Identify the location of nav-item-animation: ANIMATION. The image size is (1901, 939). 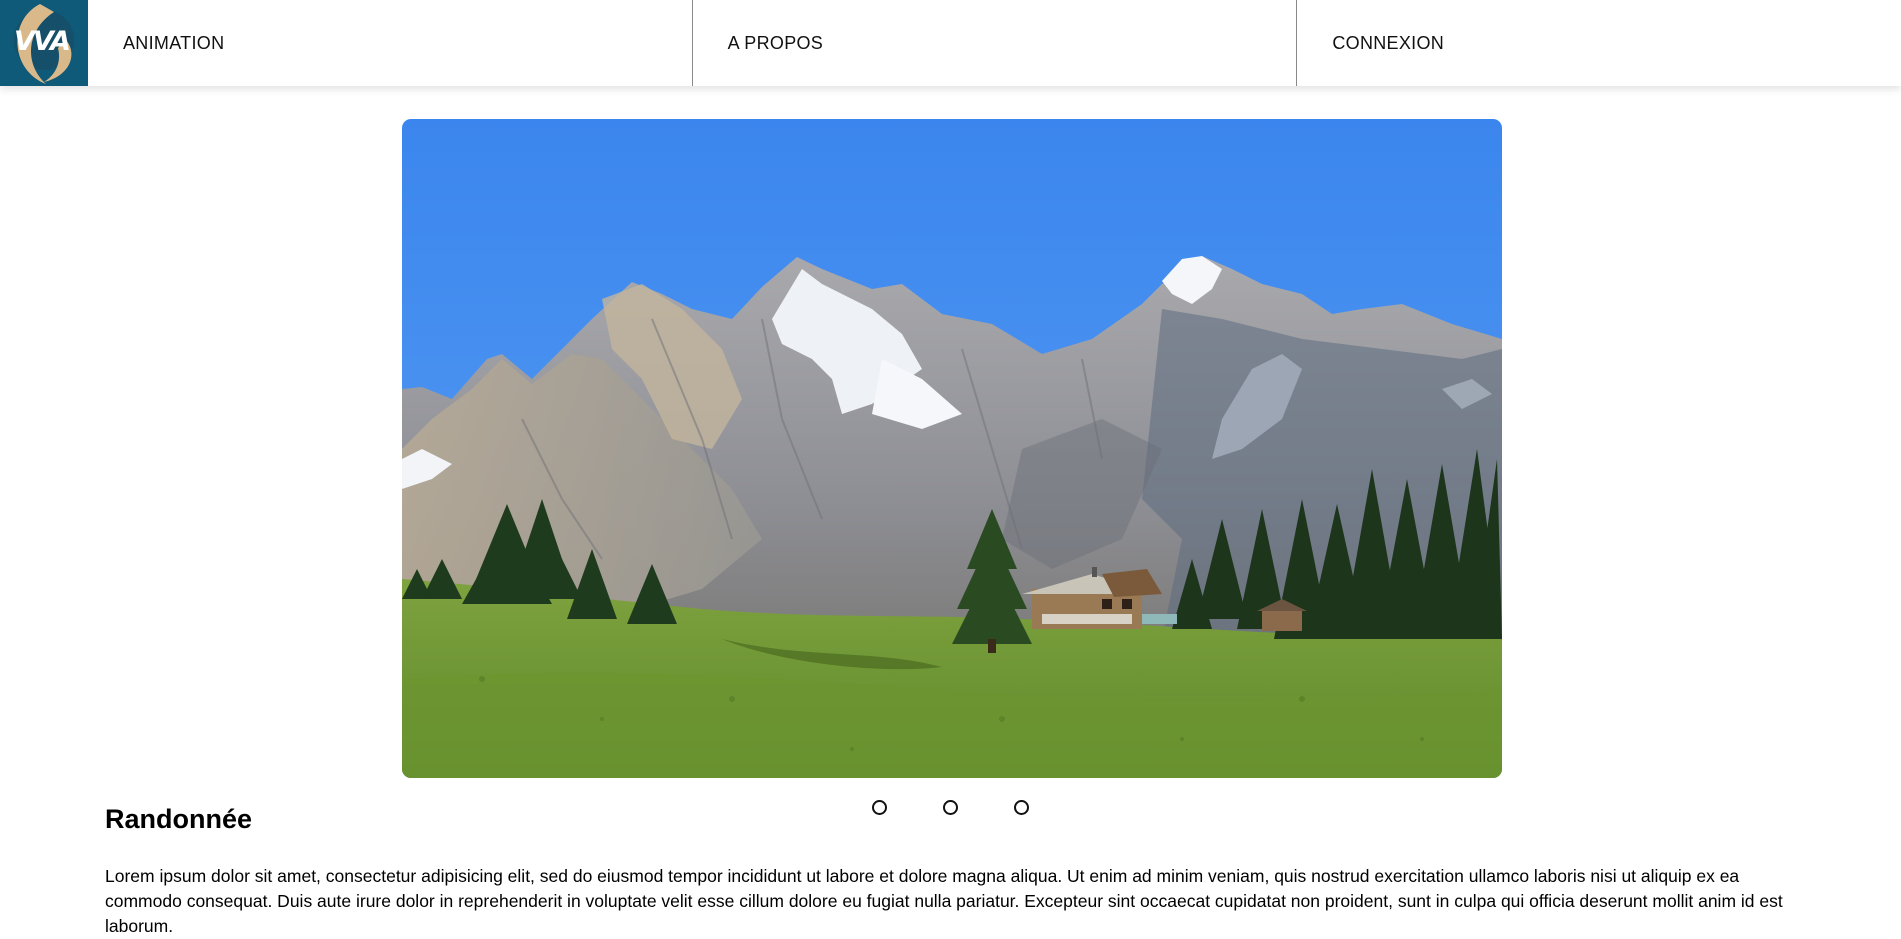
(390, 43).